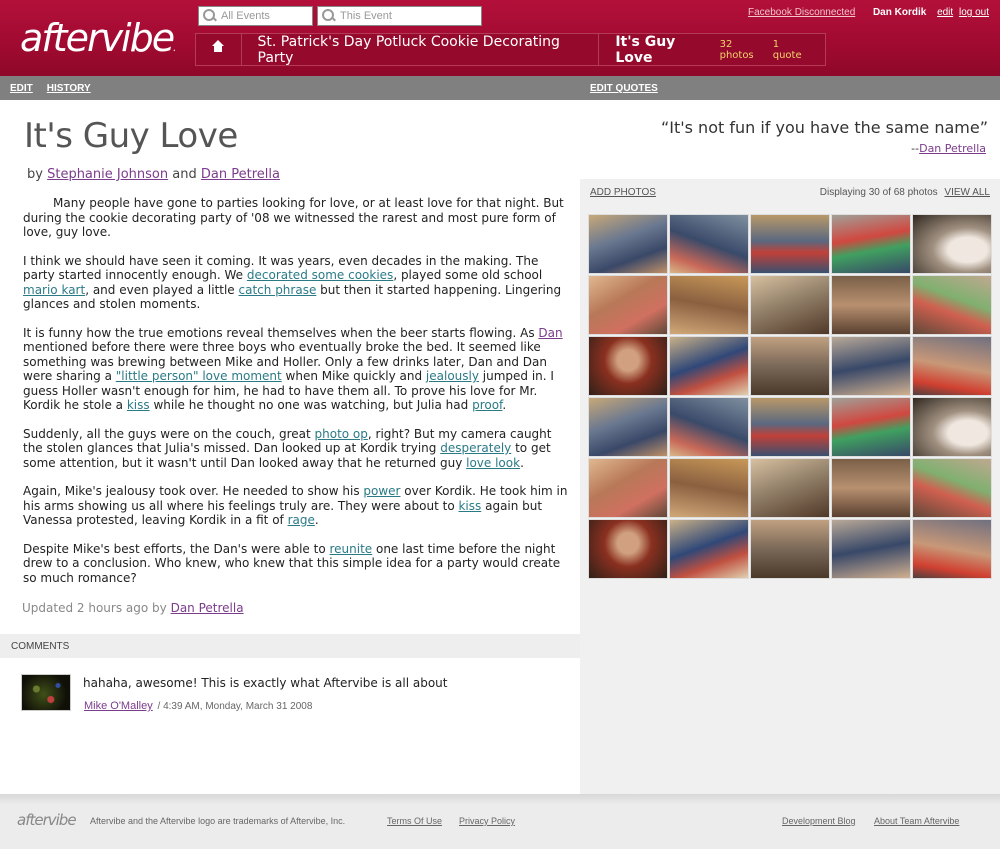 This screenshot has width=1000, height=849. Describe the element at coordinates (487, 821) in the screenshot. I see `privacy-link: Privacy Policy` at that location.